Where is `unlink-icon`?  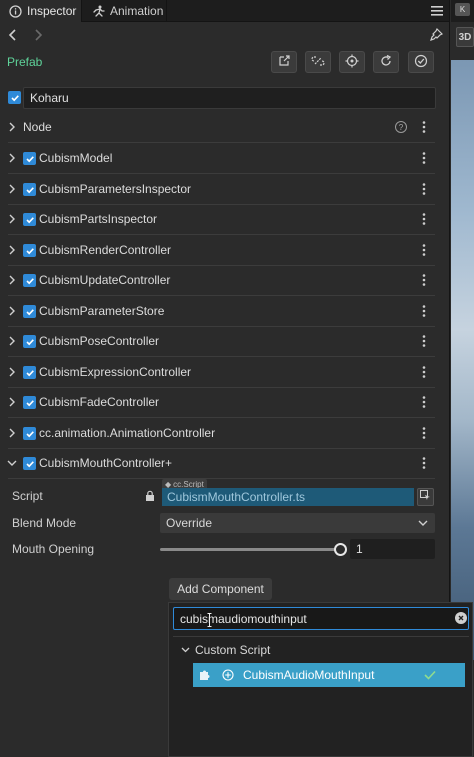
unlink-icon is located at coordinates (318, 62).